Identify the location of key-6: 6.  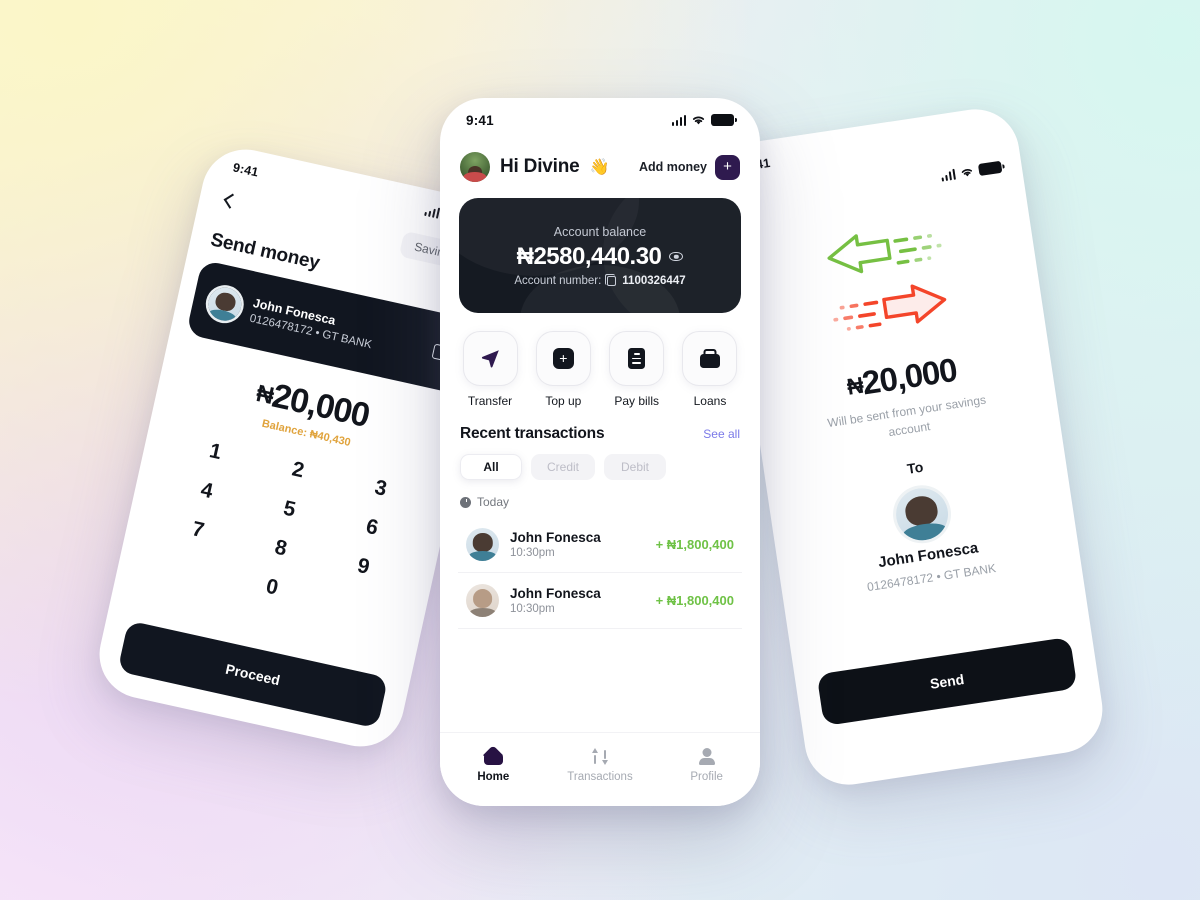
(372, 528).